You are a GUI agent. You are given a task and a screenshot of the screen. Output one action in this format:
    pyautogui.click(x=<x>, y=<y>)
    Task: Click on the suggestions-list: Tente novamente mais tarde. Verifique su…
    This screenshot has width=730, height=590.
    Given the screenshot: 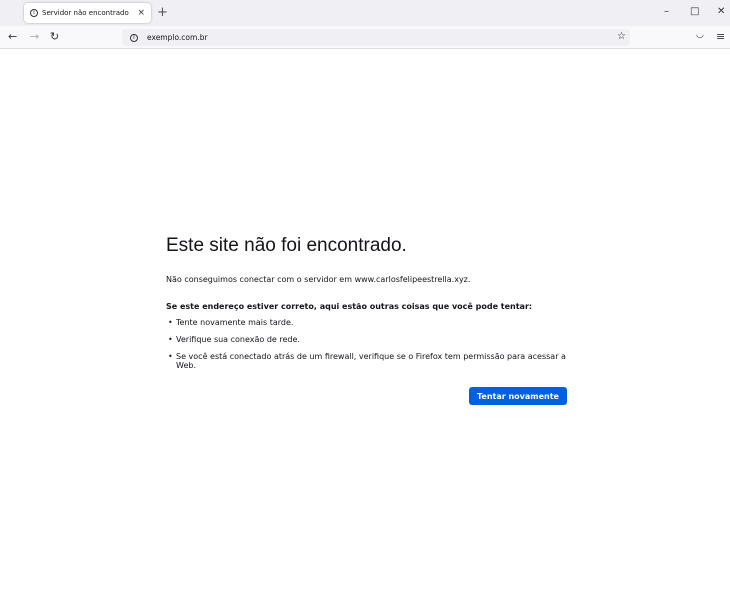 What is the action you would take?
    pyautogui.click(x=376, y=344)
    